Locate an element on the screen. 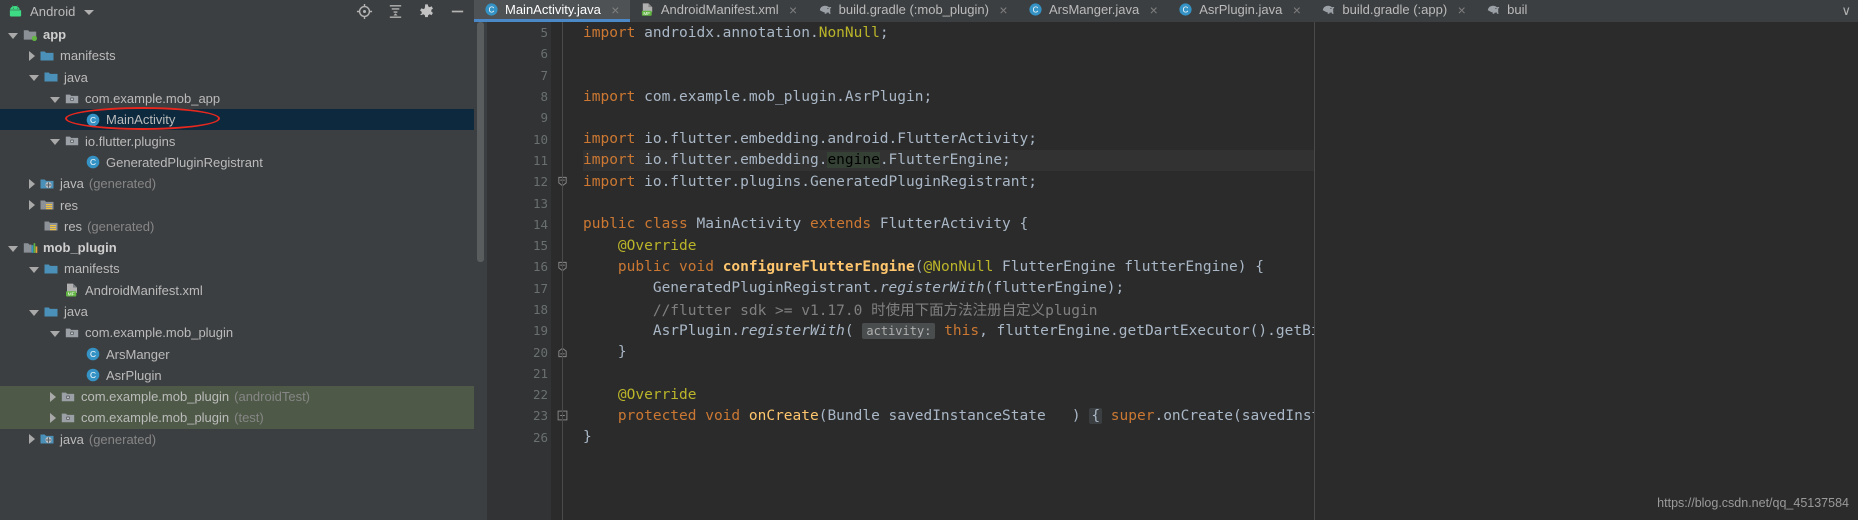  code-line-5: import androidx.annotation. NonNull; is located at coordinates (948, 32).